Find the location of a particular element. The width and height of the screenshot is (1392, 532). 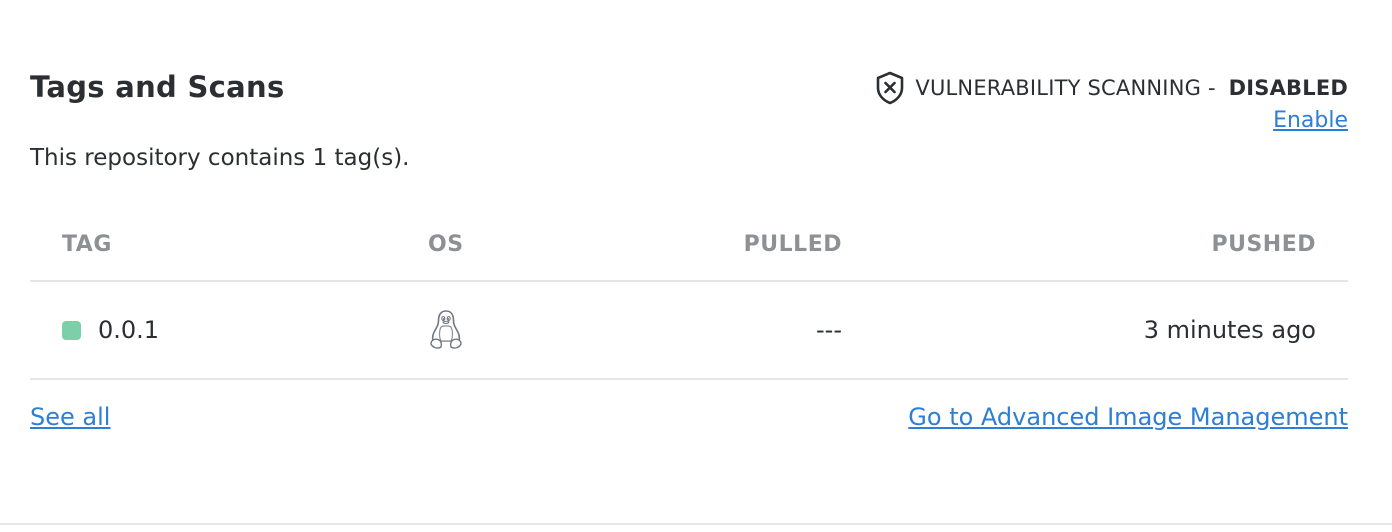

see-all-link: See all is located at coordinates (70, 417).